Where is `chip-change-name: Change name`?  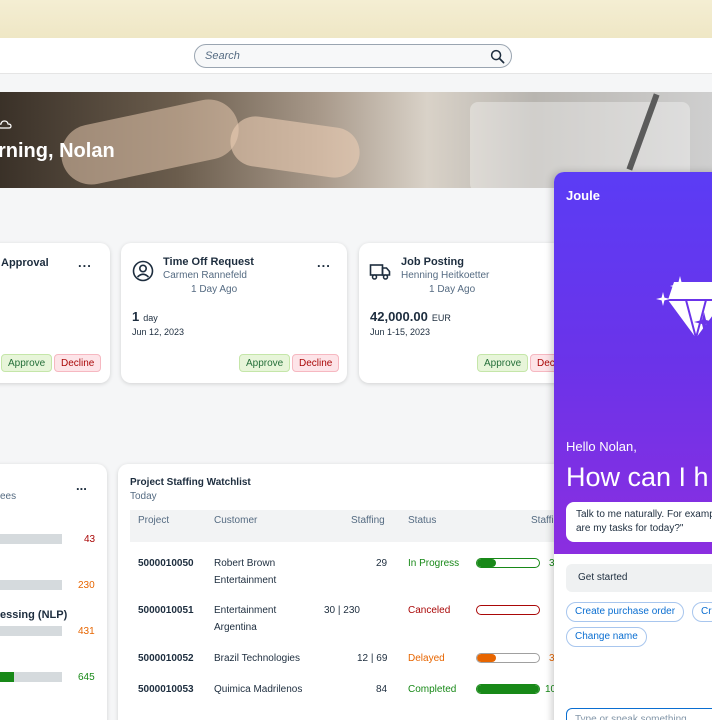 chip-change-name: Change name is located at coordinates (606, 637).